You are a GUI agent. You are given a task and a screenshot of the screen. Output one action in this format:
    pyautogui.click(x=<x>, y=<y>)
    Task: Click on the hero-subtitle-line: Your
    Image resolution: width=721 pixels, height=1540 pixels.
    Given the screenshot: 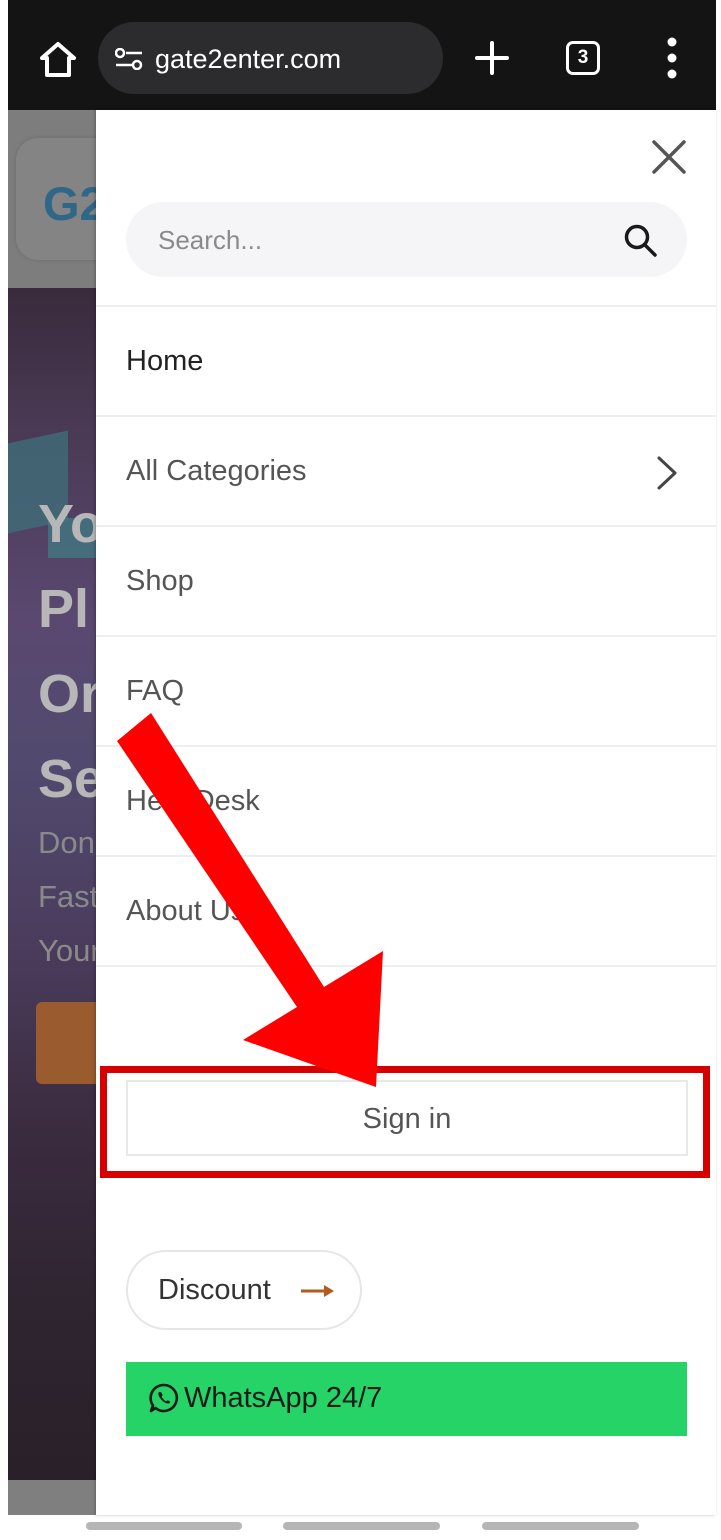 What is the action you would take?
    pyautogui.click(x=69, y=950)
    